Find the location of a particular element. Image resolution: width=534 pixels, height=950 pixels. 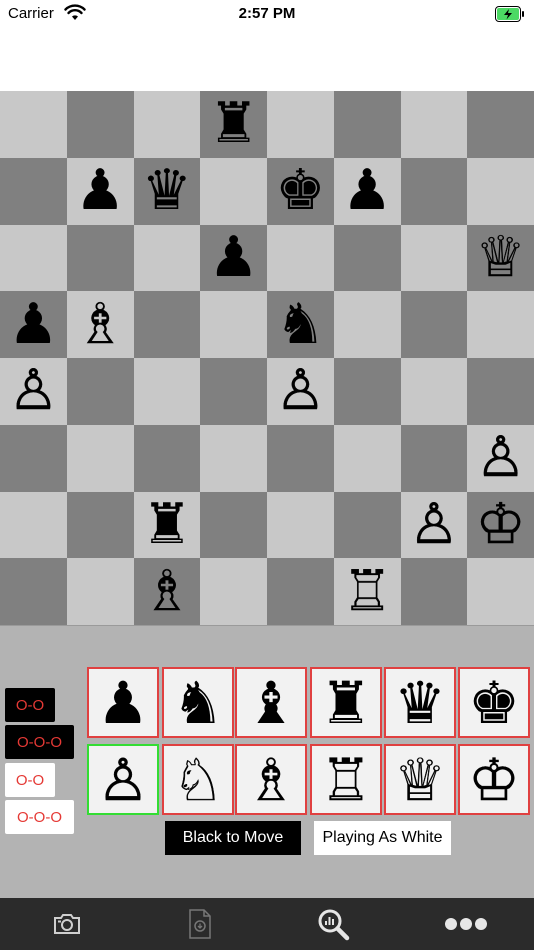

select-black-queen-button: ♛ is located at coordinates (420, 702).